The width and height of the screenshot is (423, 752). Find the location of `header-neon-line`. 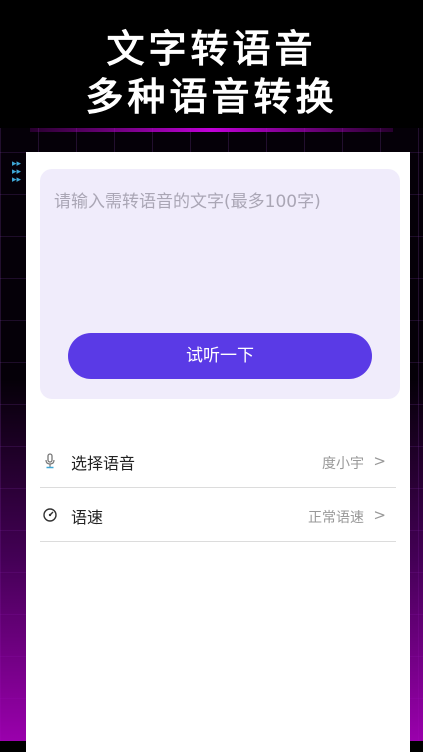

header-neon-line is located at coordinates (211, 130).